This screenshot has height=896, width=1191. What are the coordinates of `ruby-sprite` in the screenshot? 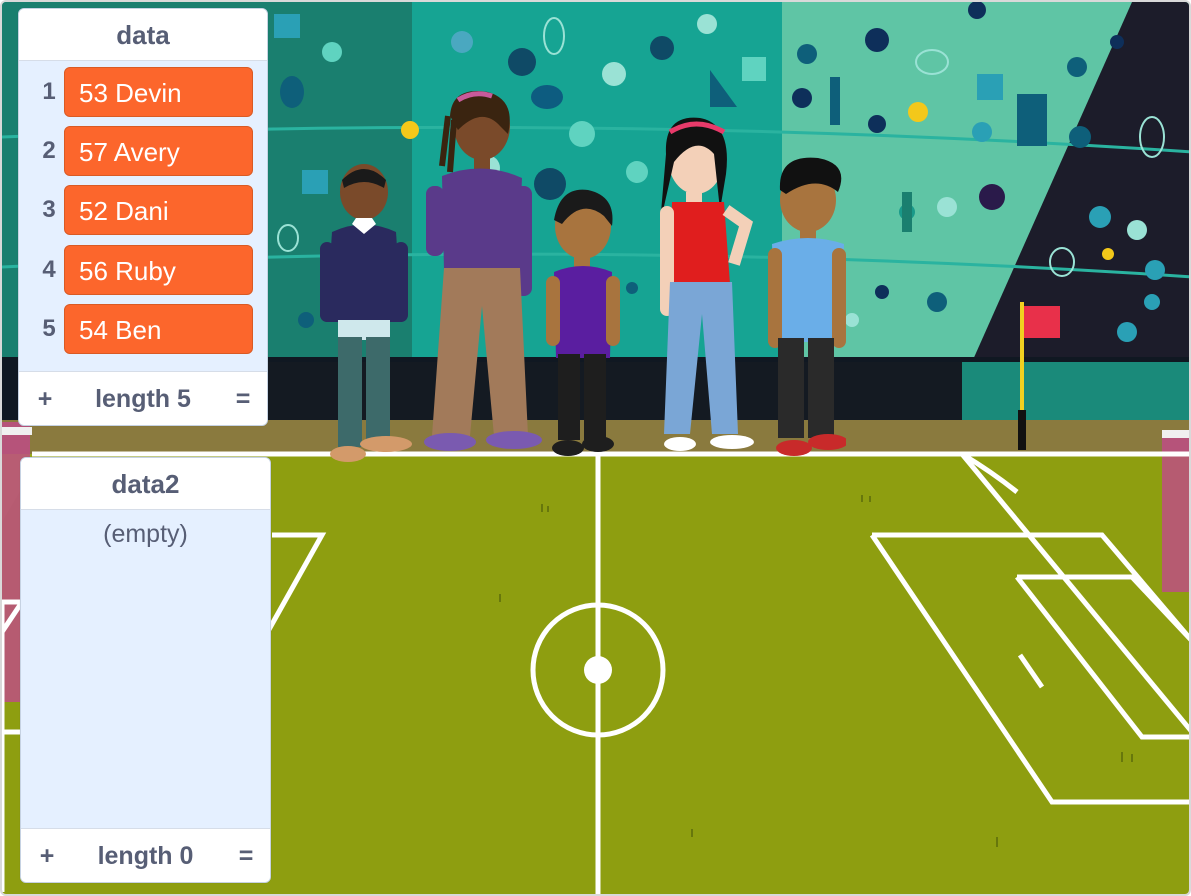 It's located at (705, 284).